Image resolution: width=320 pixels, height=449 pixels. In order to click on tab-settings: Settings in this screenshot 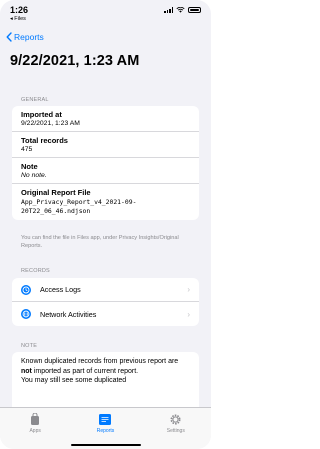, I will do `click(176, 431)`.